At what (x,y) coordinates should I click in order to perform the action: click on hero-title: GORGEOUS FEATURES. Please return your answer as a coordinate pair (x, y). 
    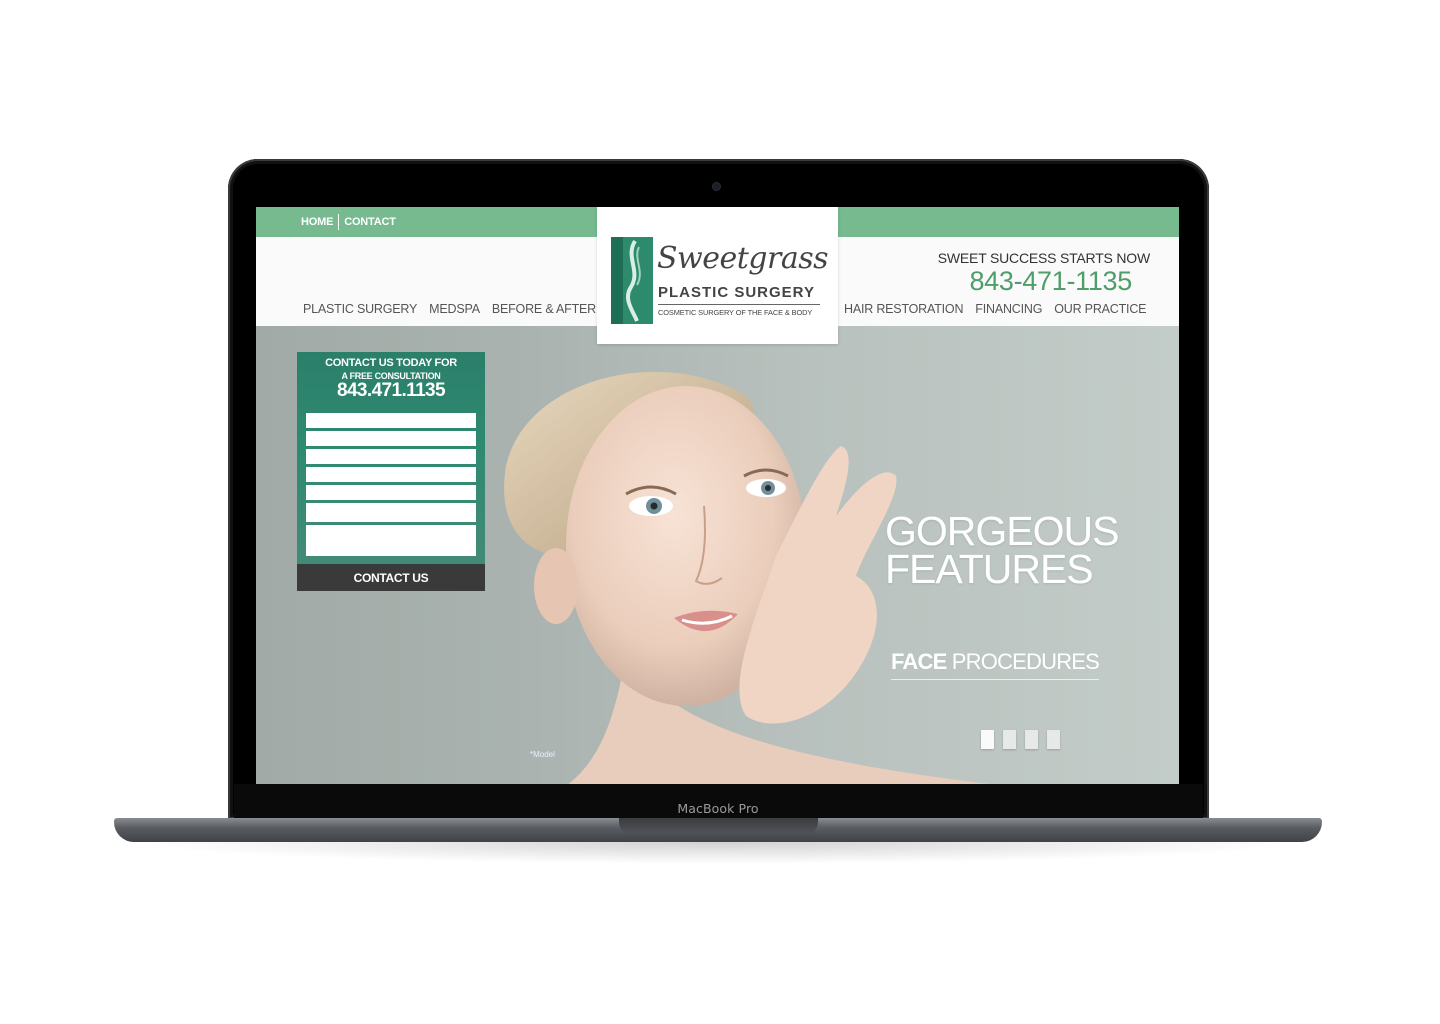
    Looking at the image, I should click on (1002, 550).